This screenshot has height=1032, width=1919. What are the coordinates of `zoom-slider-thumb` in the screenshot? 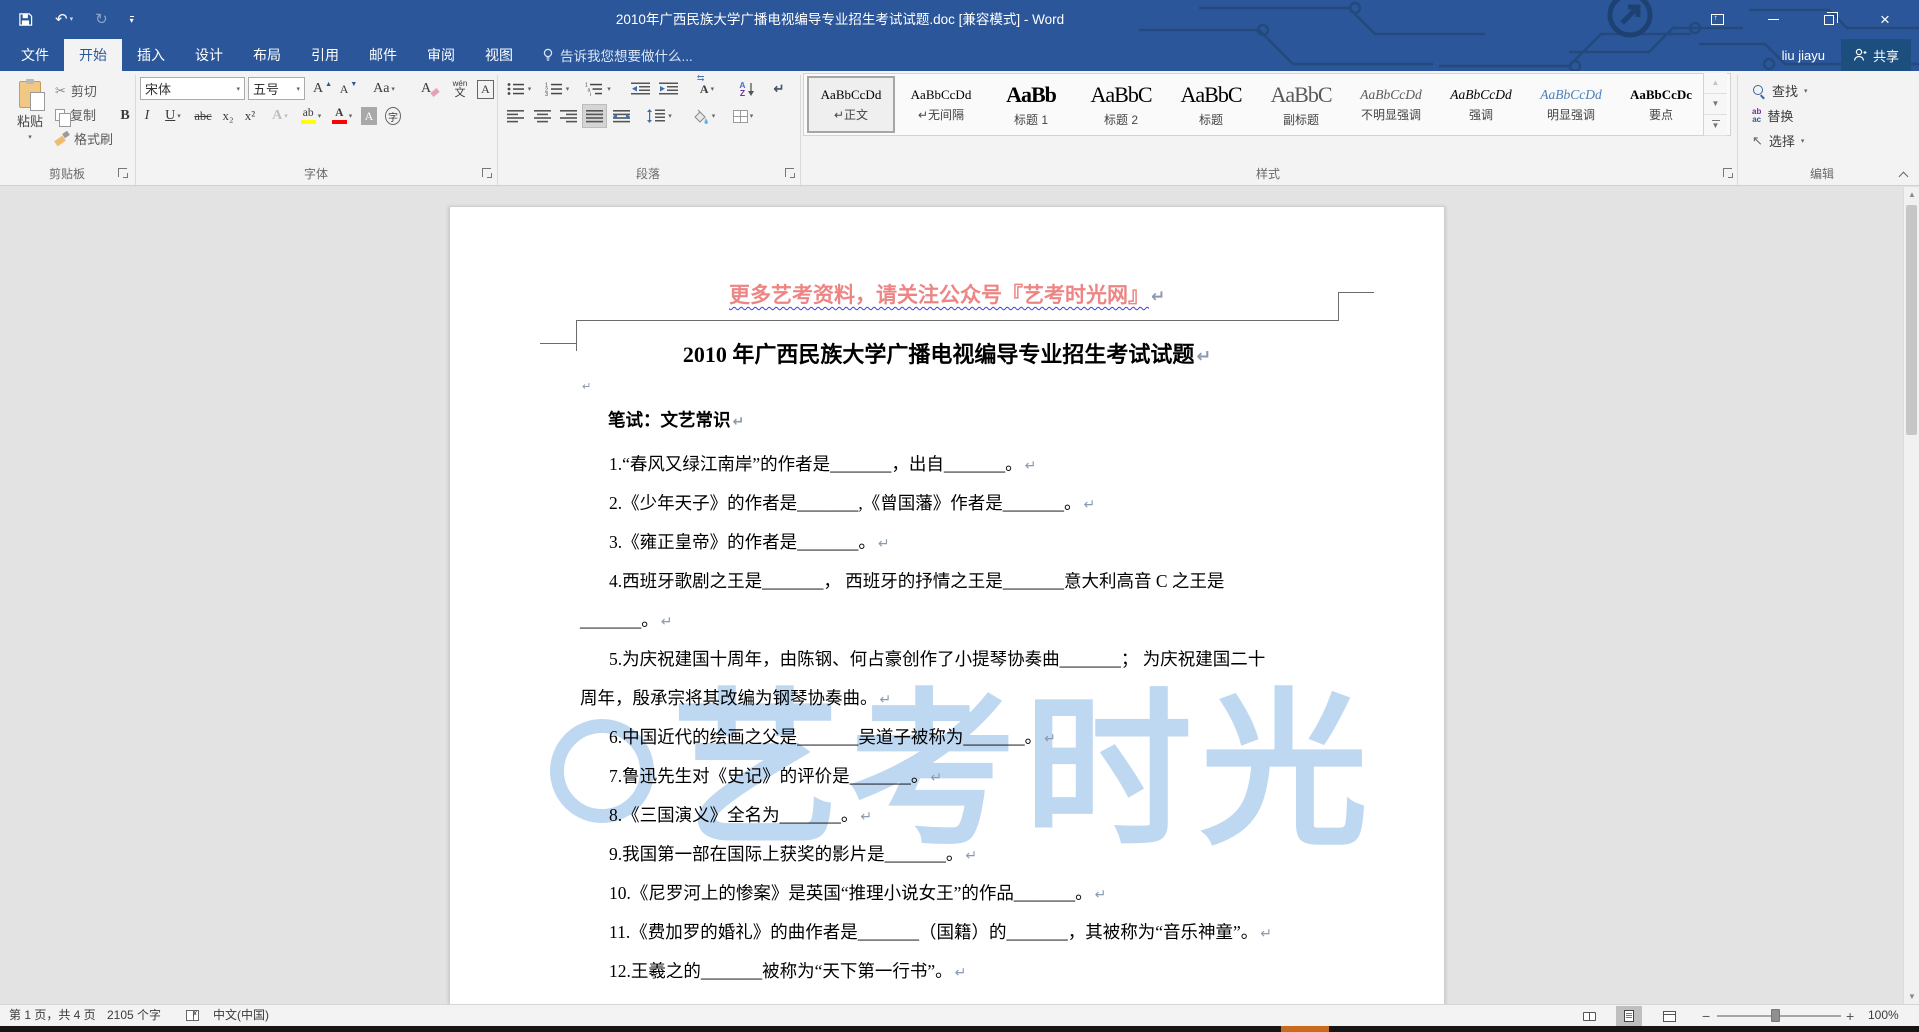 It's located at (1775, 1015).